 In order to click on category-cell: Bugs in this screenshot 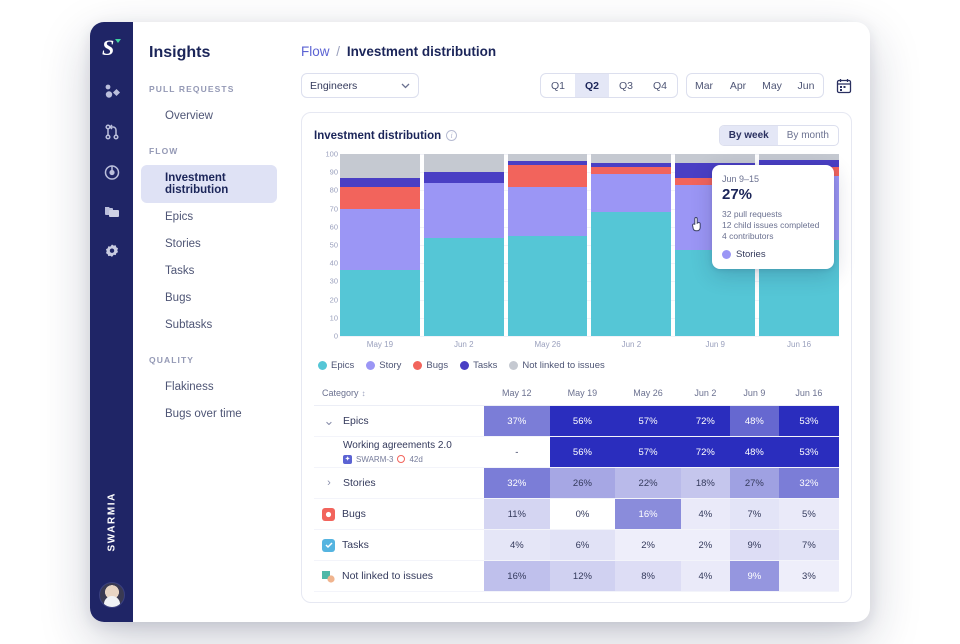, I will do `click(399, 514)`.